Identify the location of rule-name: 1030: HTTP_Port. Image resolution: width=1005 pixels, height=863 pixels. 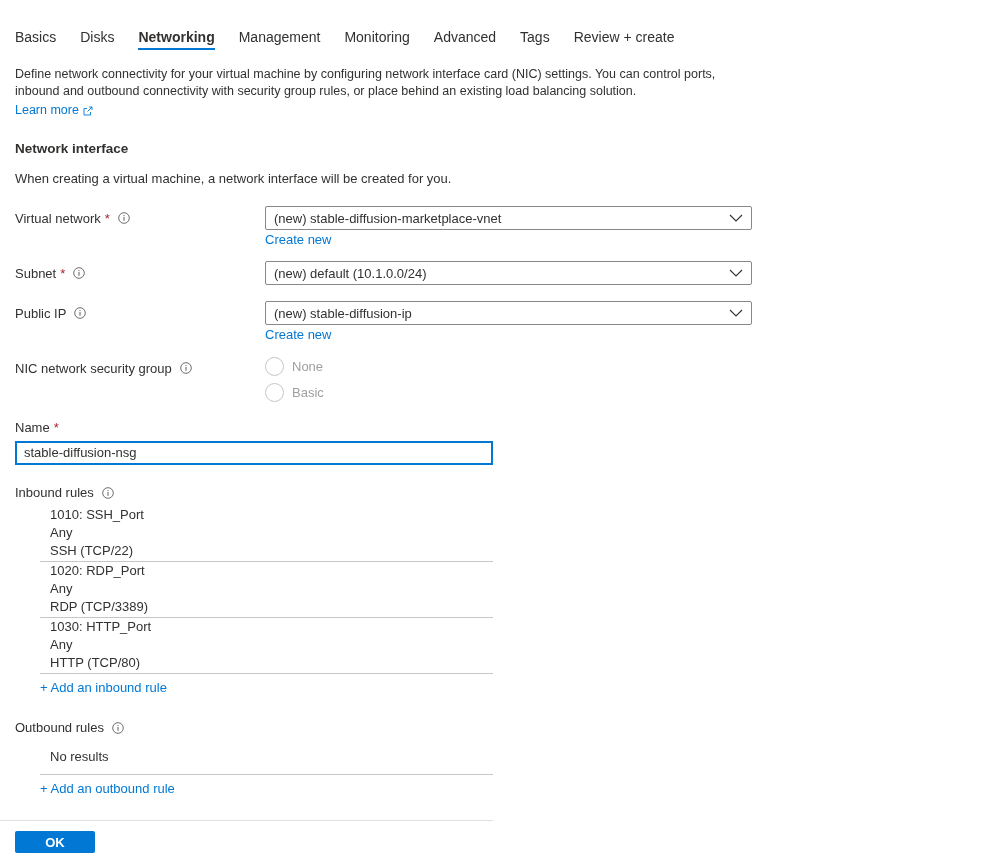
(101, 627).